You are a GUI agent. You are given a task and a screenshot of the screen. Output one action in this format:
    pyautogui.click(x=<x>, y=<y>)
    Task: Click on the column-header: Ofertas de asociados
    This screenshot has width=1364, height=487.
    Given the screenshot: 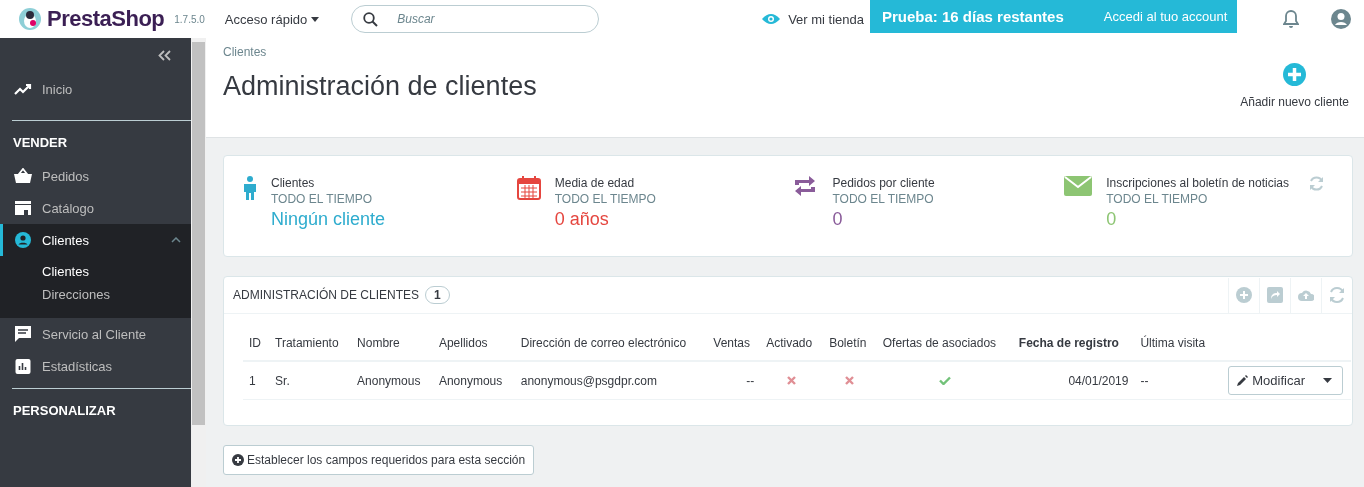 What is the action you would take?
    pyautogui.click(x=944, y=344)
    